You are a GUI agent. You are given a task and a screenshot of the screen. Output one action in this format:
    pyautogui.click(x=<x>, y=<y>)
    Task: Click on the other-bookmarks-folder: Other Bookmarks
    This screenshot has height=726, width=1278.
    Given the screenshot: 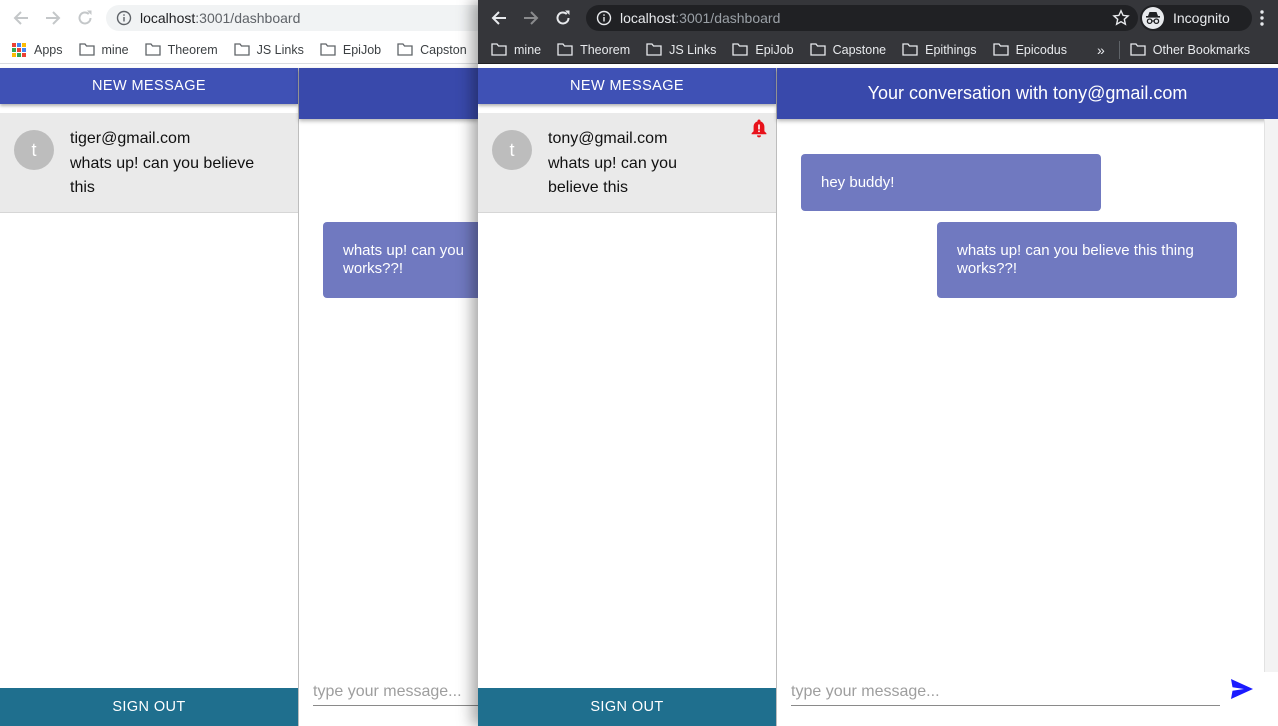 What is the action you would take?
    pyautogui.click(x=1190, y=50)
    